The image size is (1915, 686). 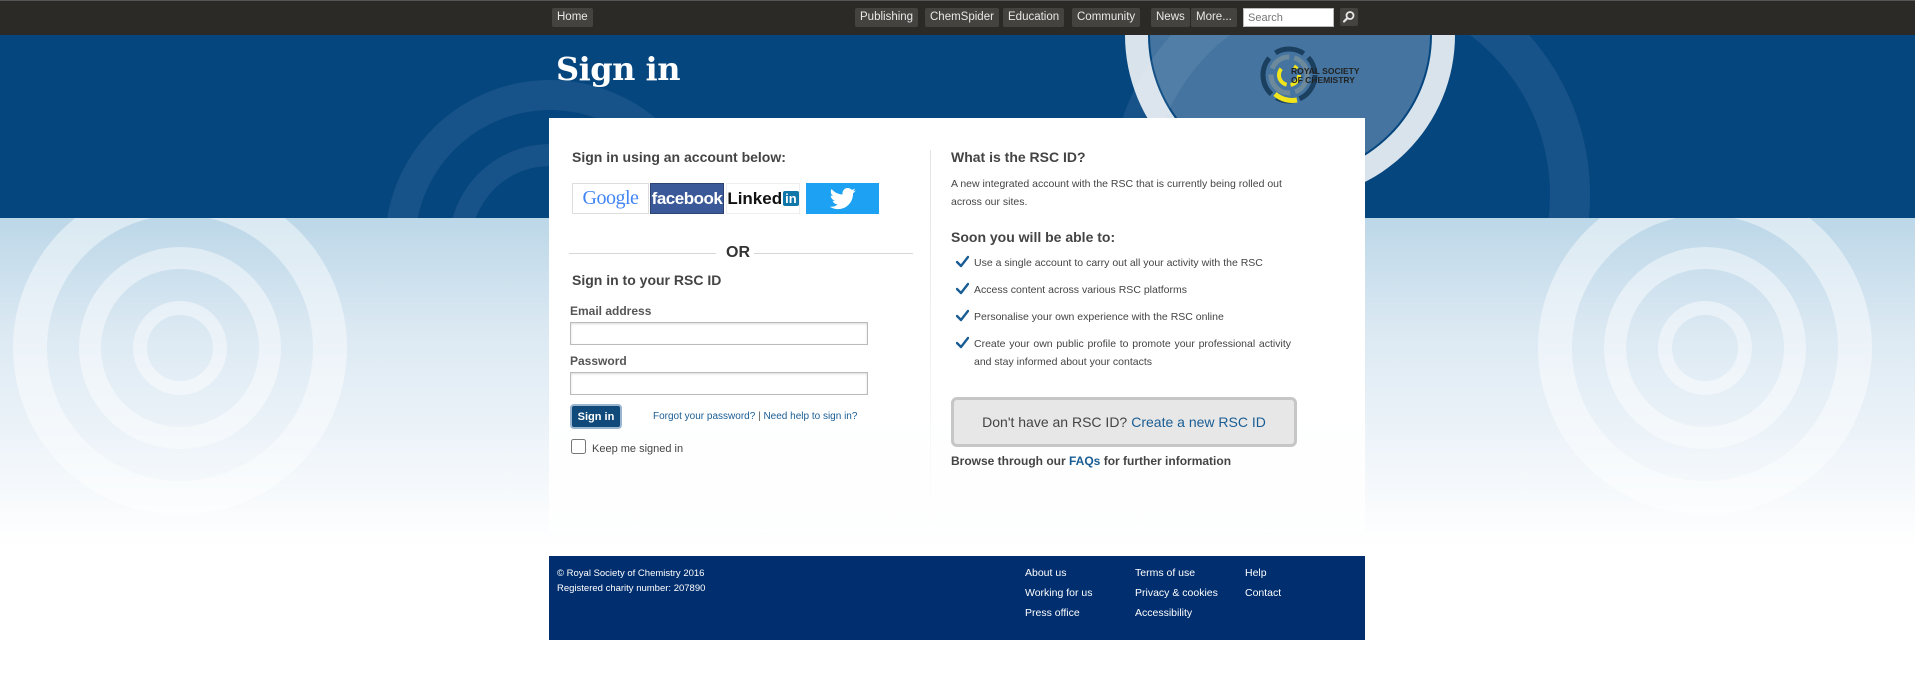 I want to click on password-field, so click(x=719, y=383).